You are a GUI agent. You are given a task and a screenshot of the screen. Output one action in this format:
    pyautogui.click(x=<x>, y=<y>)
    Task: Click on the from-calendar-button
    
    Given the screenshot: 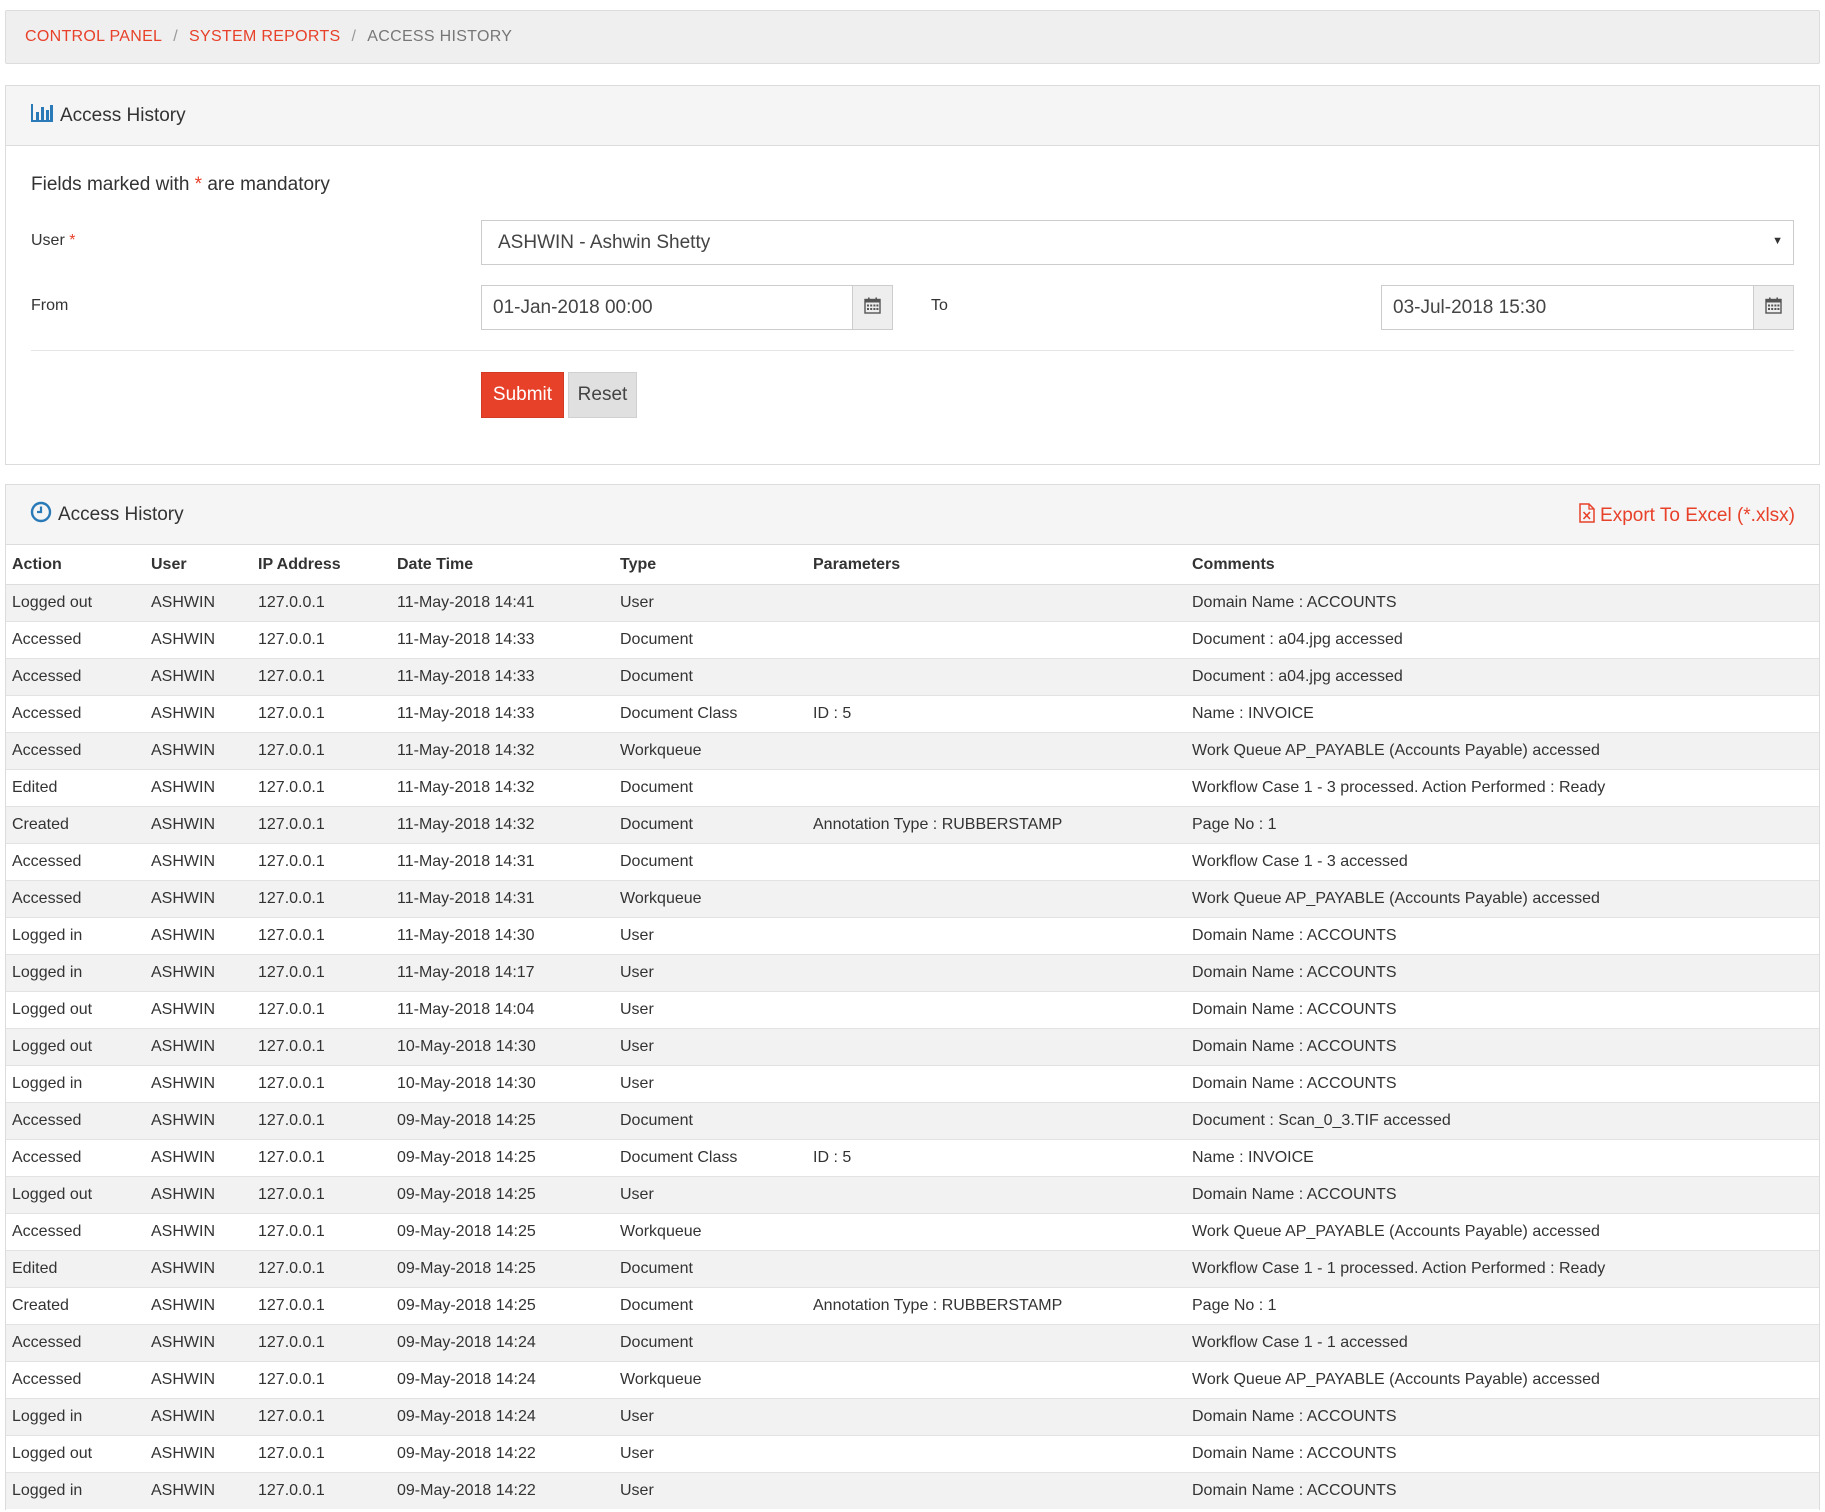 What is the action you would take?
    pyautogui.click(x=873, y=307)
    